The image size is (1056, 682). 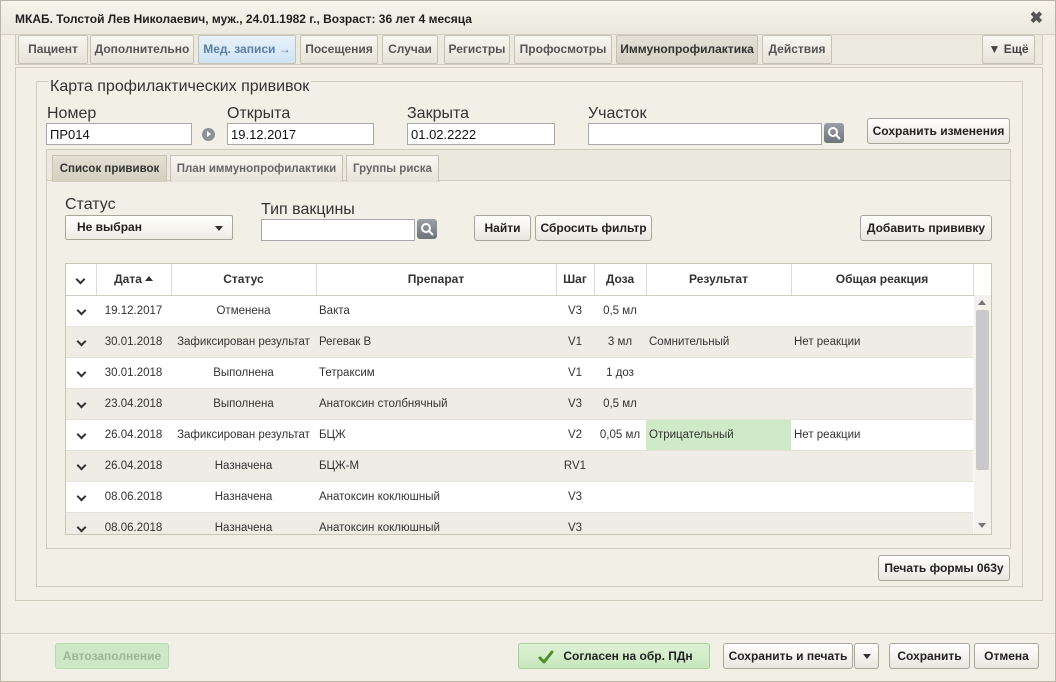 I want to click on tab-immunization-plan: План иммунопрофилактики, so click(x=256, y=168).